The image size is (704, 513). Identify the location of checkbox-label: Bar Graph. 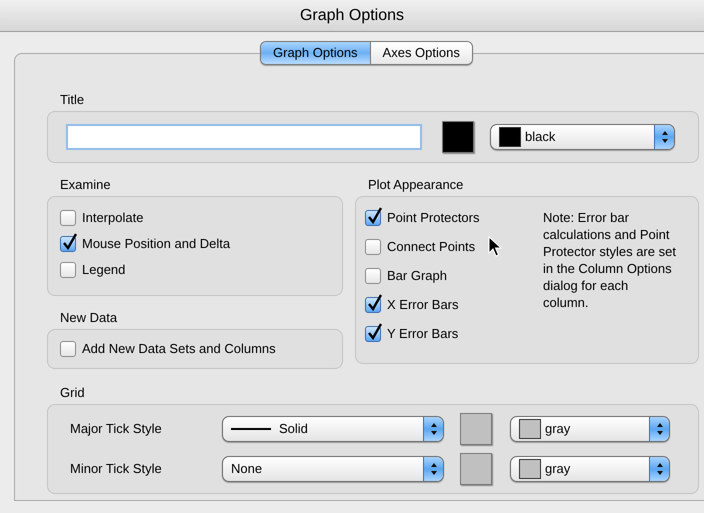
(417, 276).